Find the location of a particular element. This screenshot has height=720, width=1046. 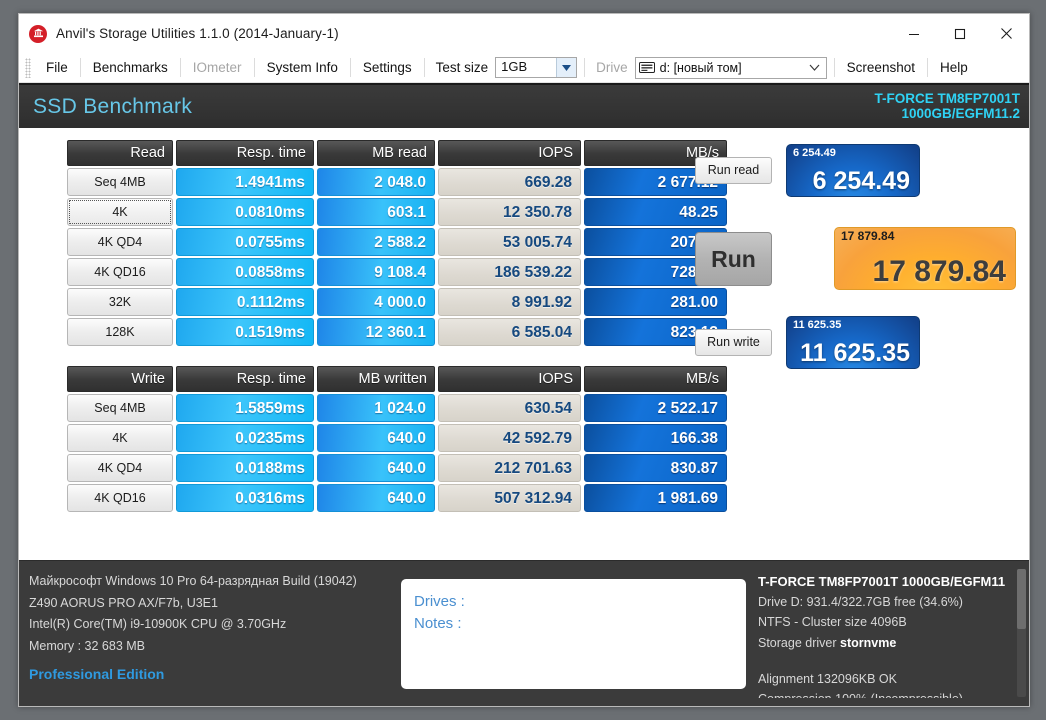

drive-select: d: [новый том] is located at coordinates (730, 67).